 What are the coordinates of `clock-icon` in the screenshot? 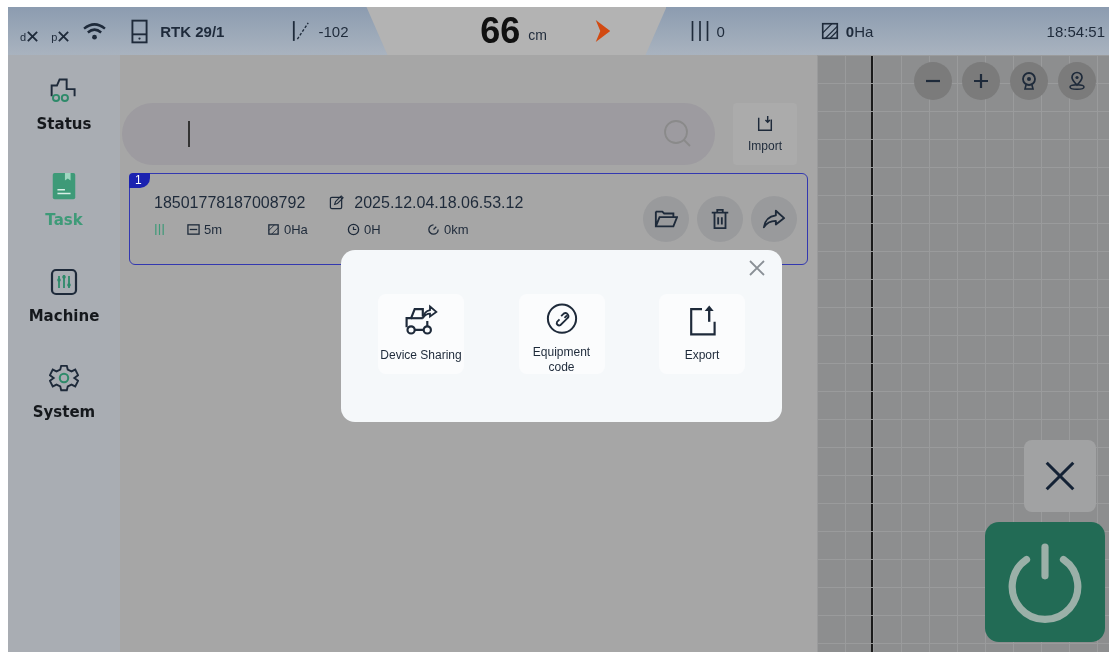 It's located at (353, 229).